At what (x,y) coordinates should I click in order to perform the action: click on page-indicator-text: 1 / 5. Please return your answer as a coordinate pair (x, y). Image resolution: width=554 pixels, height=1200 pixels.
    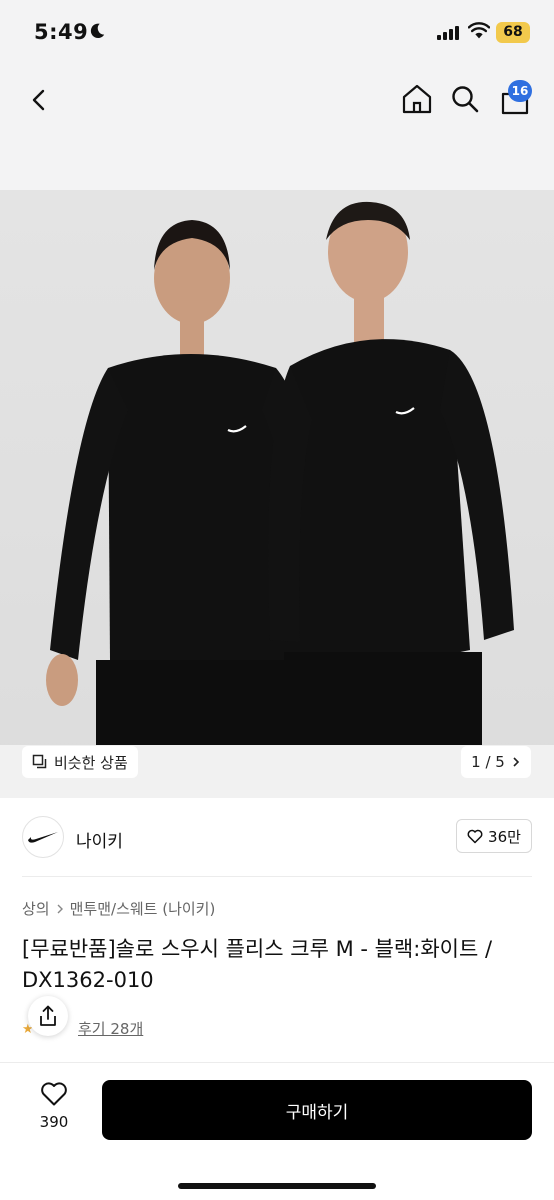
    Looking at the image, I should click on (488, 762).